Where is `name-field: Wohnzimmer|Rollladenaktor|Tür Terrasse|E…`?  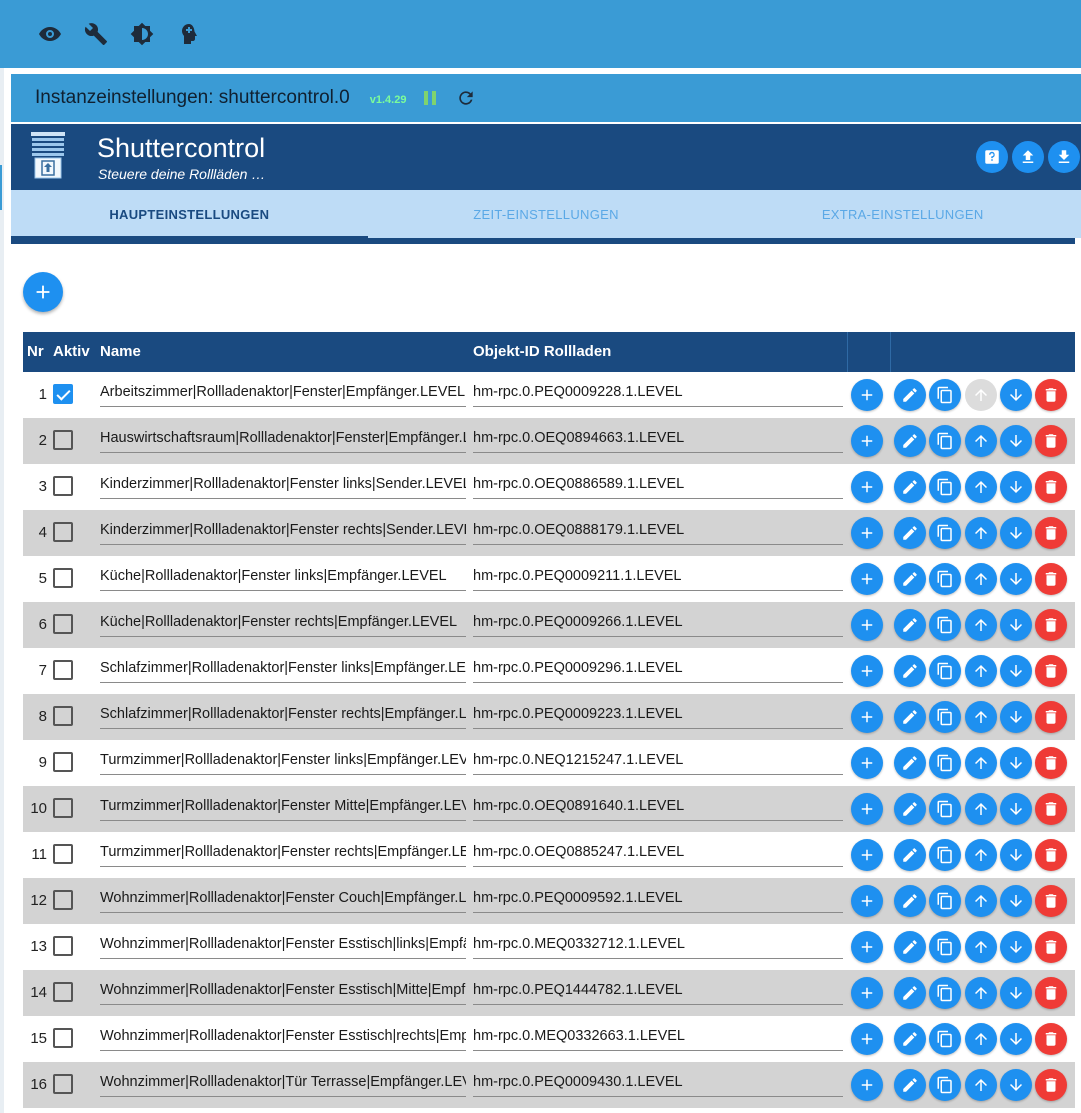
name-field: Wohnzimmer|Rollladenaktor|Tür Terrasse|E… is located at coordinates (283, 1084).